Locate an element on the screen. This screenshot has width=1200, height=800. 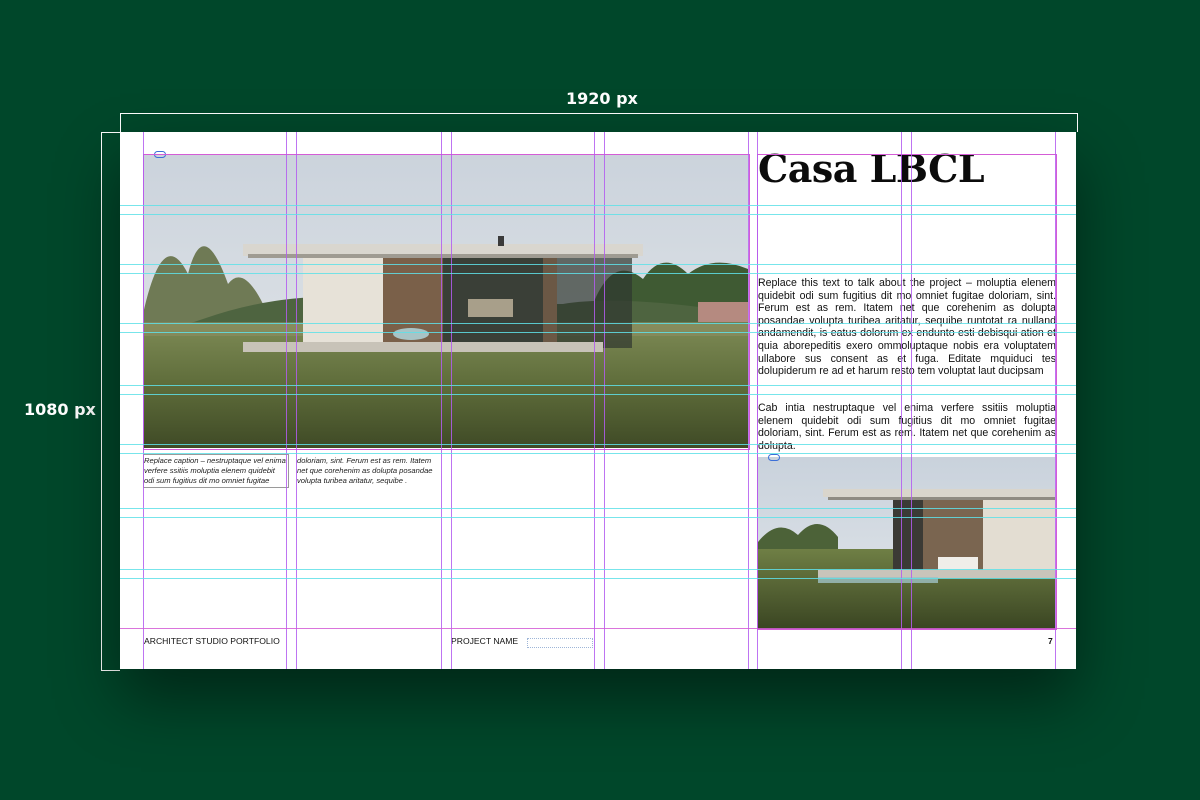
height-dimension-line is located at coordinates (110, 401).